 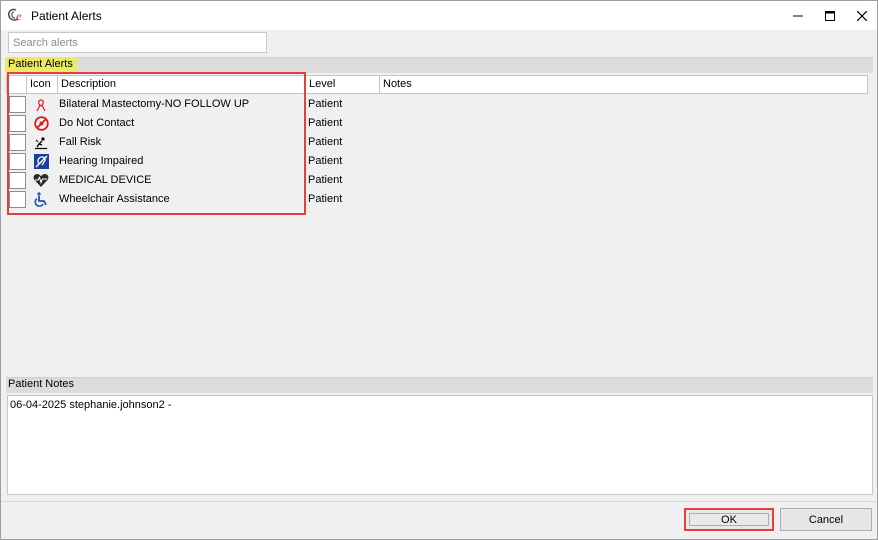 I want to click on close-icon, so click(x=861, y=15).